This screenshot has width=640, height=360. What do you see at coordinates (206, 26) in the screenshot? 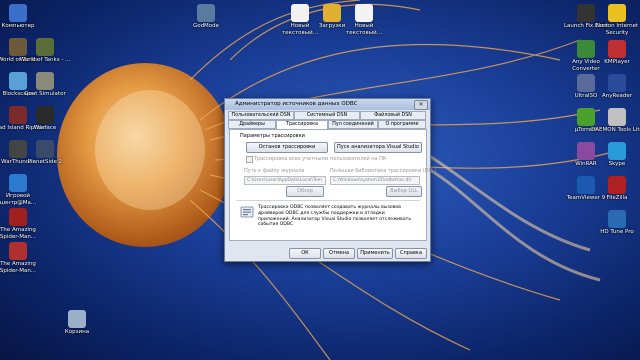
I see `shortcut-label: GodMode` at bounding box center [206, 26].